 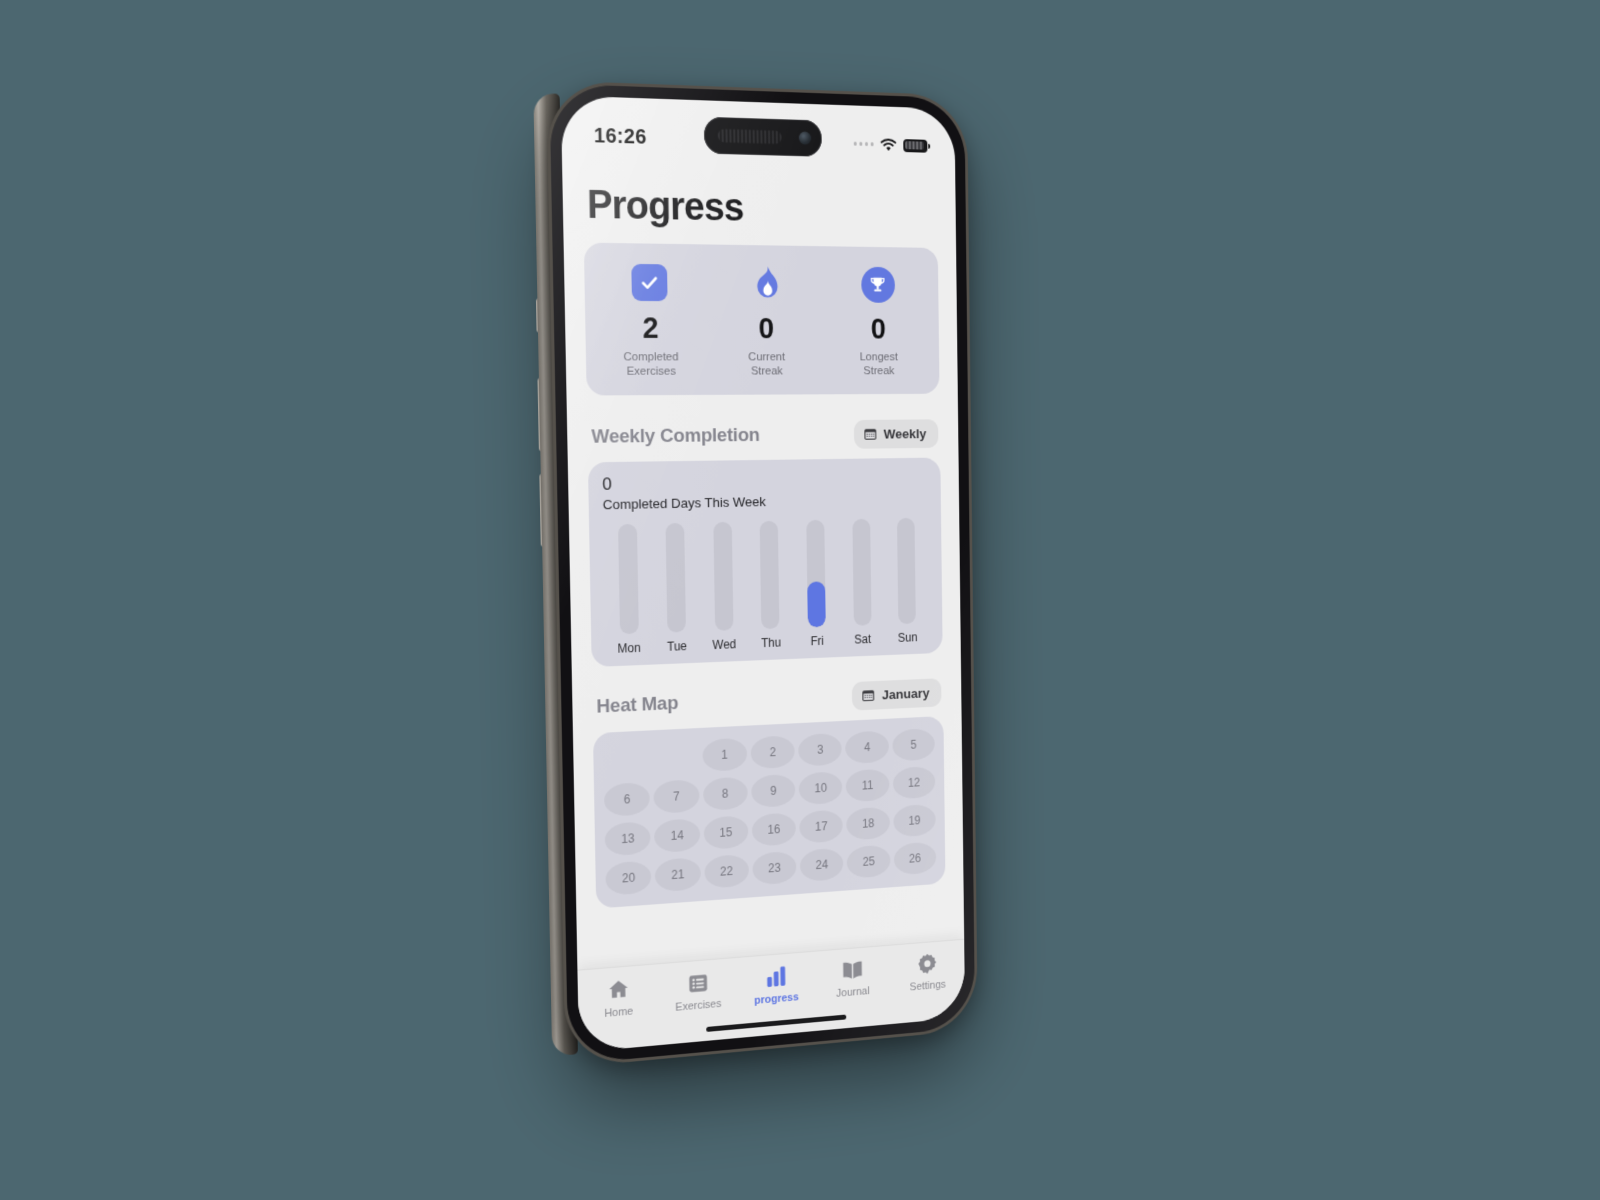 What do you see at coordinates (698, 983) in the screenshot?
I see `list-icon` at bounding box center [698, 983].